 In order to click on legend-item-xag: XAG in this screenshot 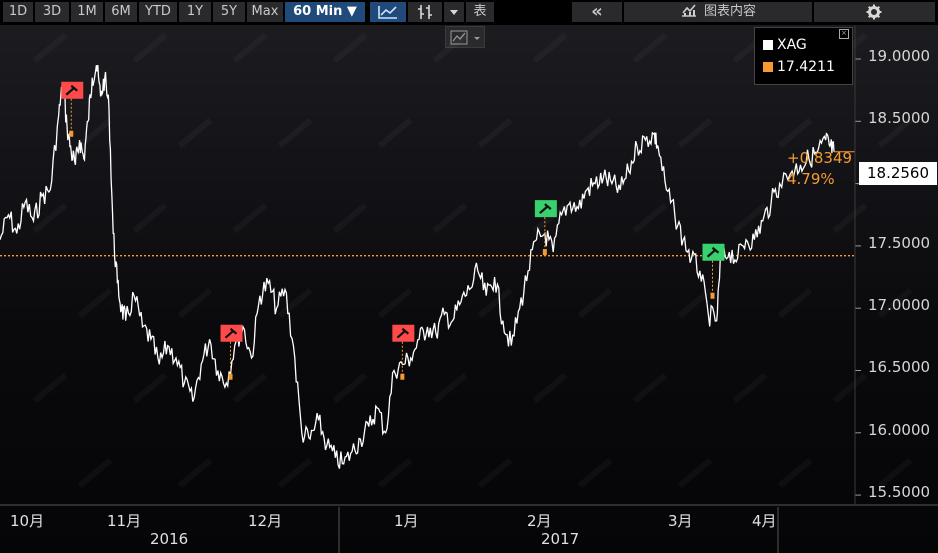, I will do `click(785, 45)`.